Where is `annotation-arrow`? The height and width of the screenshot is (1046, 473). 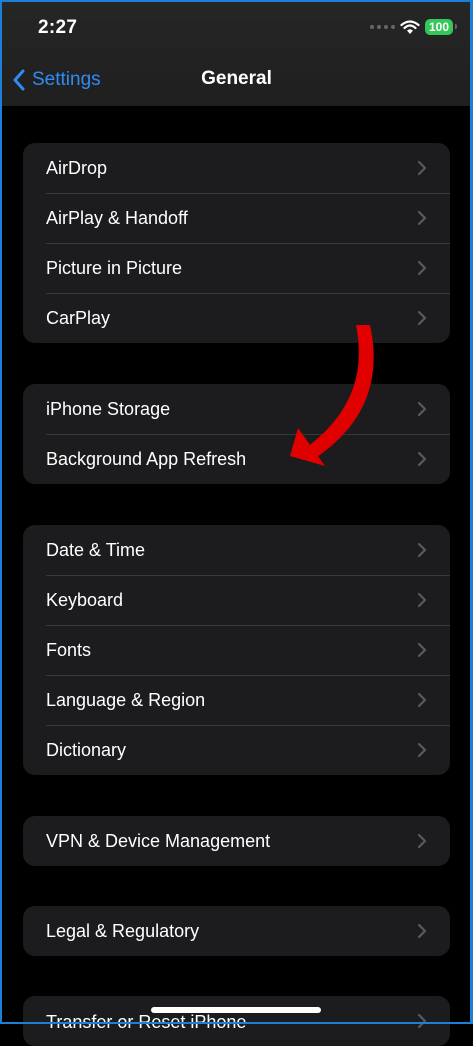 annotation-arrow is located at coordinates (332, 395).